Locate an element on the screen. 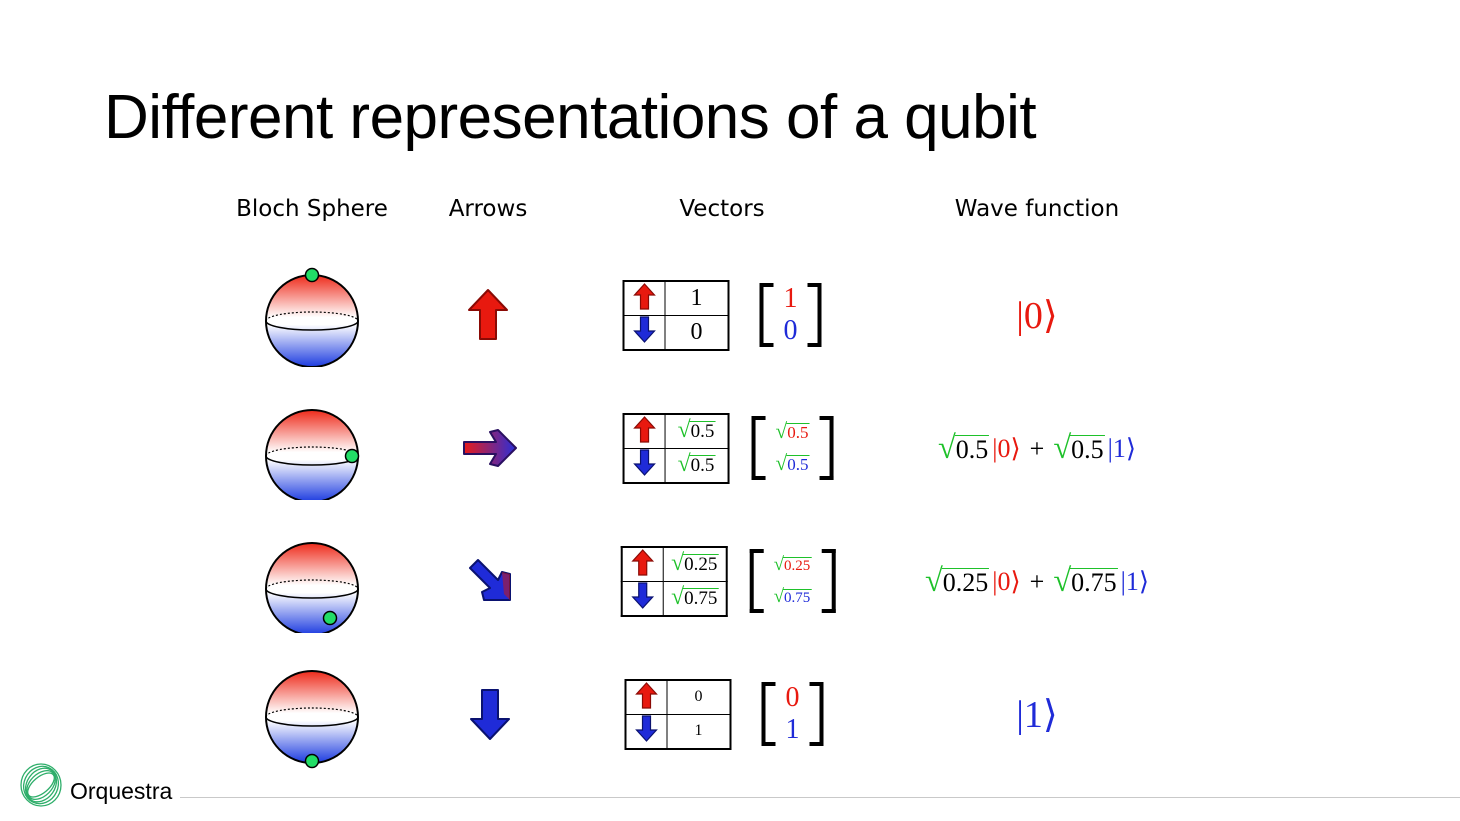 Image resolution: width=1460 pixels, height=821 pixels. column-vector: 0 1 is located at coordinates (792, 714).